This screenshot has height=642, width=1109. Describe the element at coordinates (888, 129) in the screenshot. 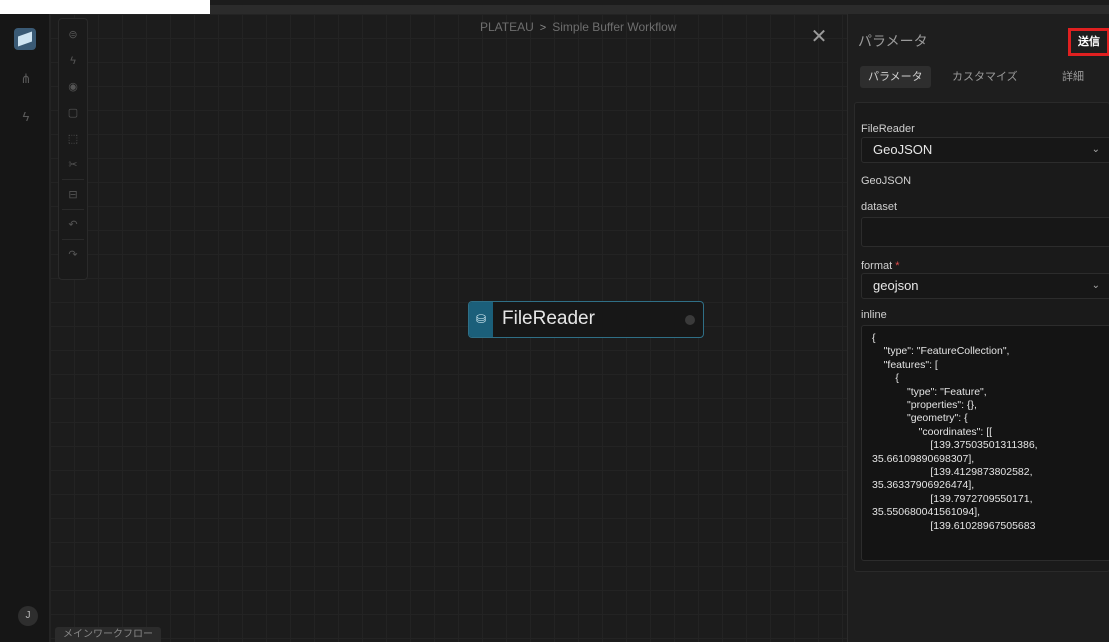

I see `reader-label: FileReader` at that location.